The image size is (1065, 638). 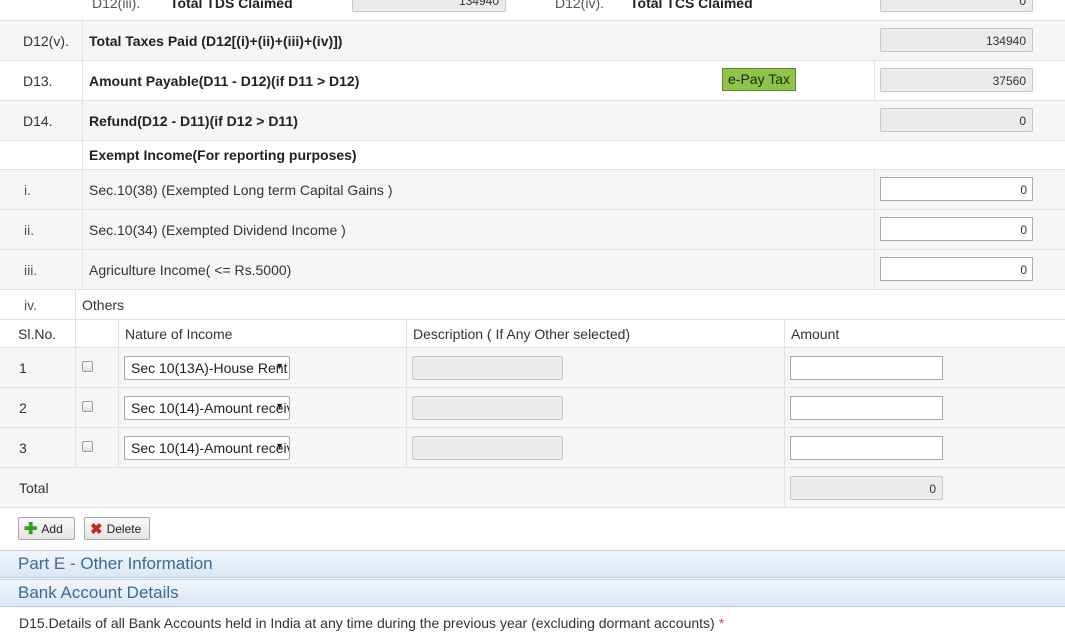 What do you see at coordinates (190, 269) in the screenshot?
I see `exempt-iii-label: Agriculture Income( <= Rs.5000)` at bounding box center [190, 269].